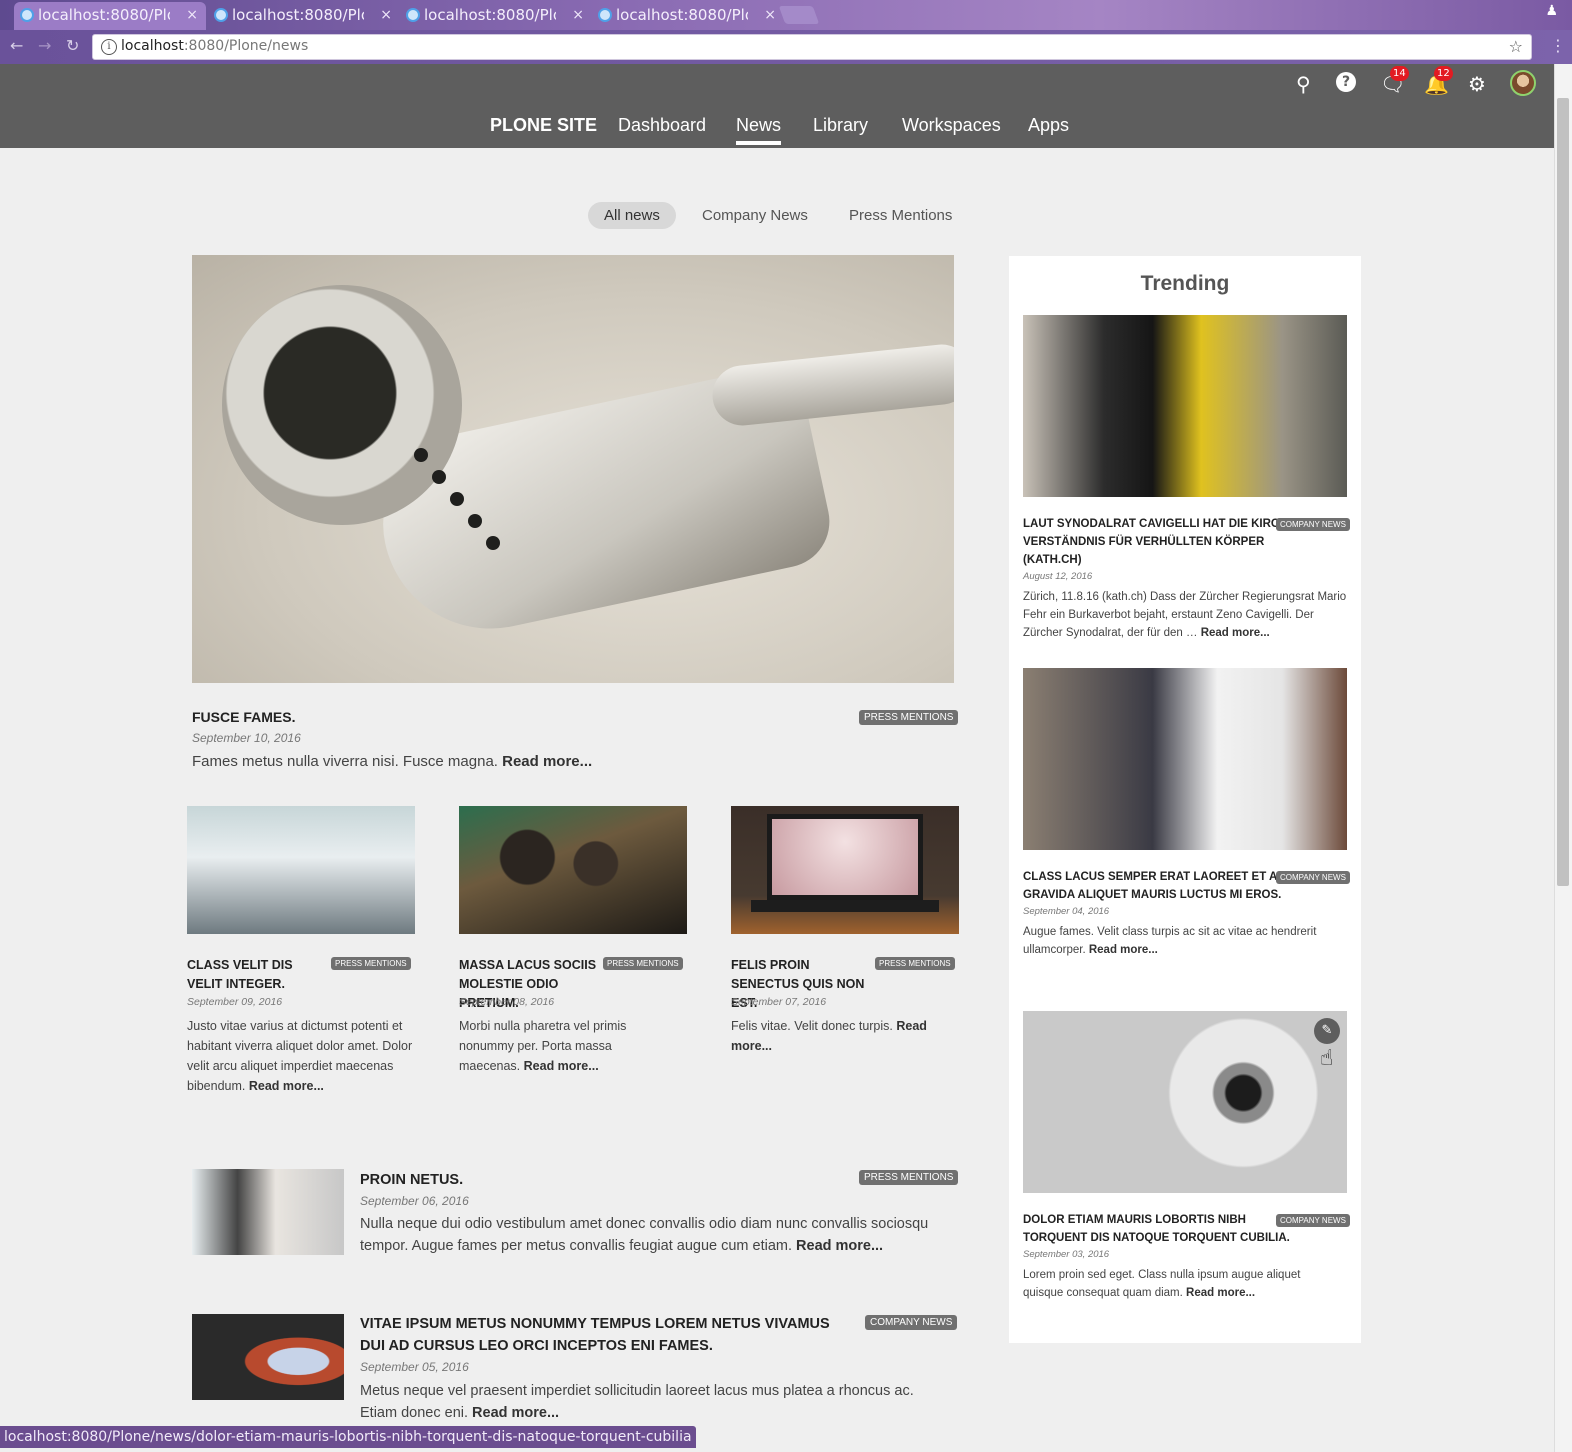 This screenshot has height=1452, width=1572. I want to click on grid-tag-1: Press Mentions, so click(371, 963).